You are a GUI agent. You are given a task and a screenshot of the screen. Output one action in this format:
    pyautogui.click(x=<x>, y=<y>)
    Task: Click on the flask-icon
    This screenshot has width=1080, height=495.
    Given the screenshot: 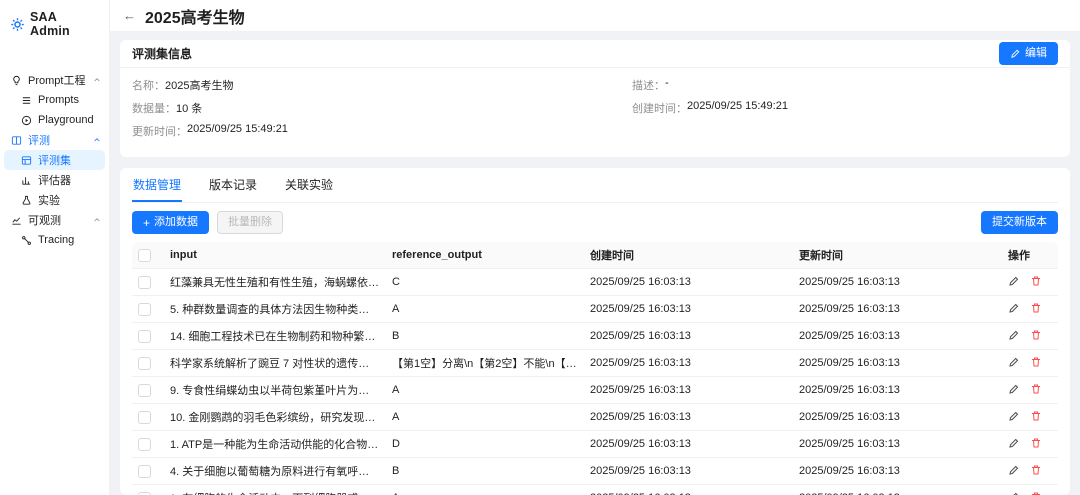 What is the action you would take?
    pyautogui.click(x=26, y=200)
    